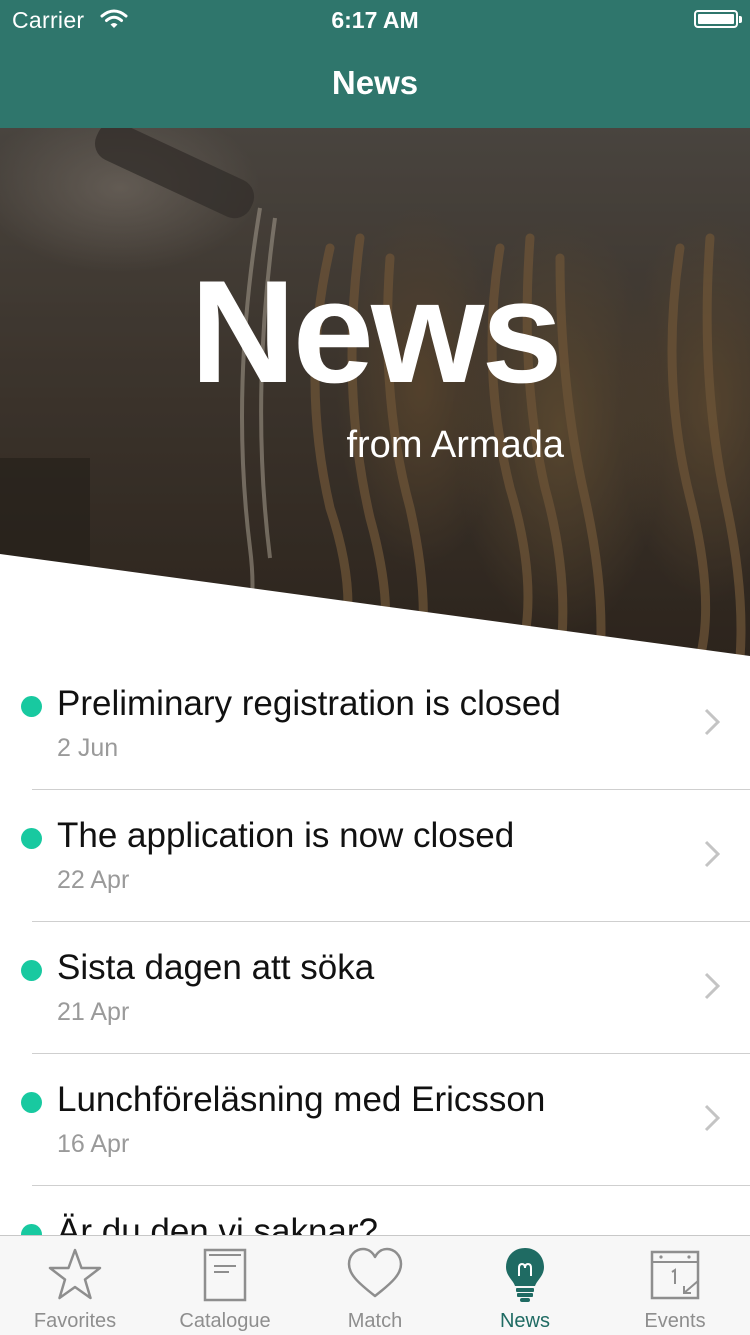 This screenshot has width=750, height=1335. I want to click on news-item-title: Sista dagen att söka, so click(216, 967).